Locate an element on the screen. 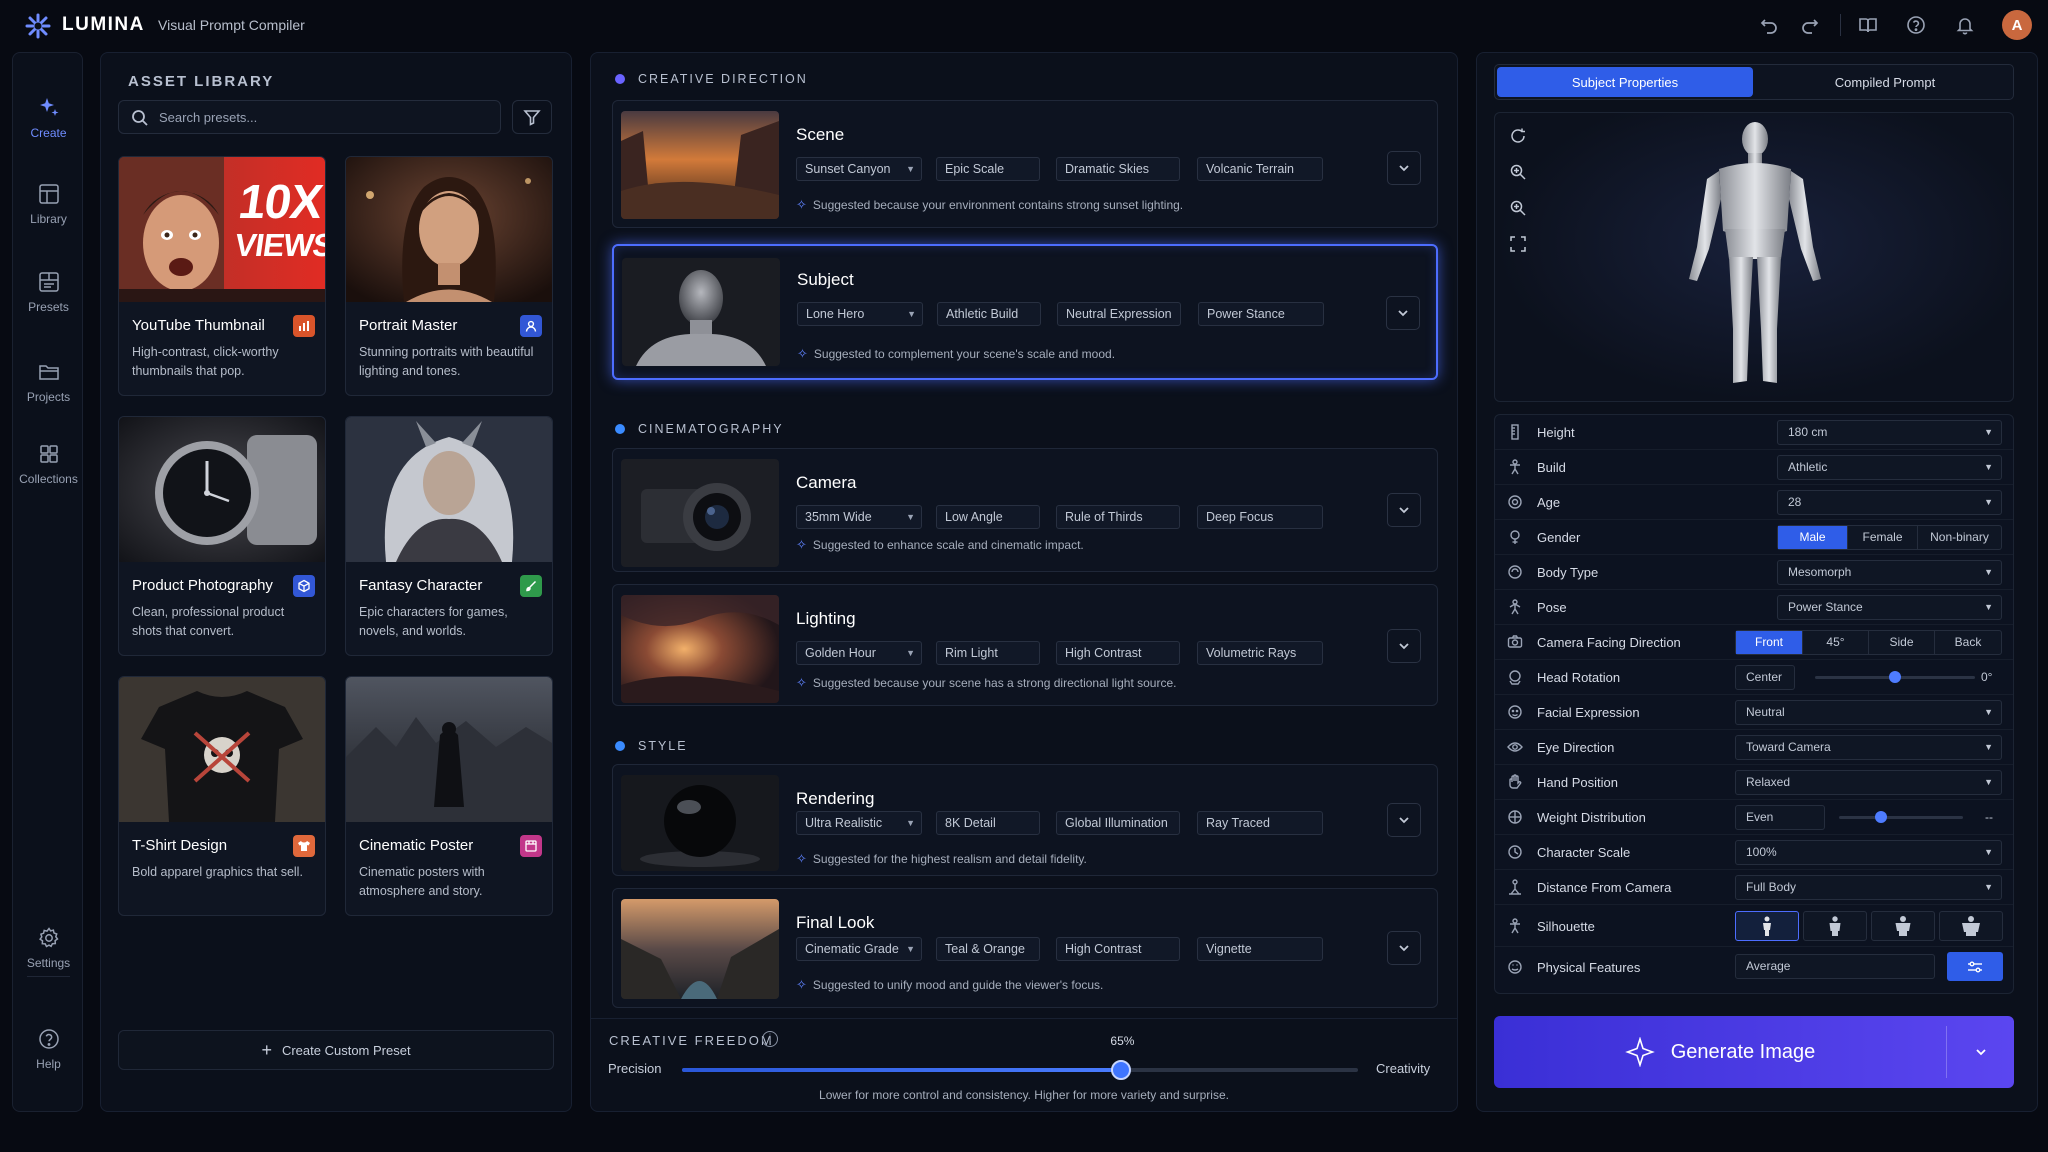 The image size is (2048, 1152). nav-item-create: Create is located at coordinates (48, 118).